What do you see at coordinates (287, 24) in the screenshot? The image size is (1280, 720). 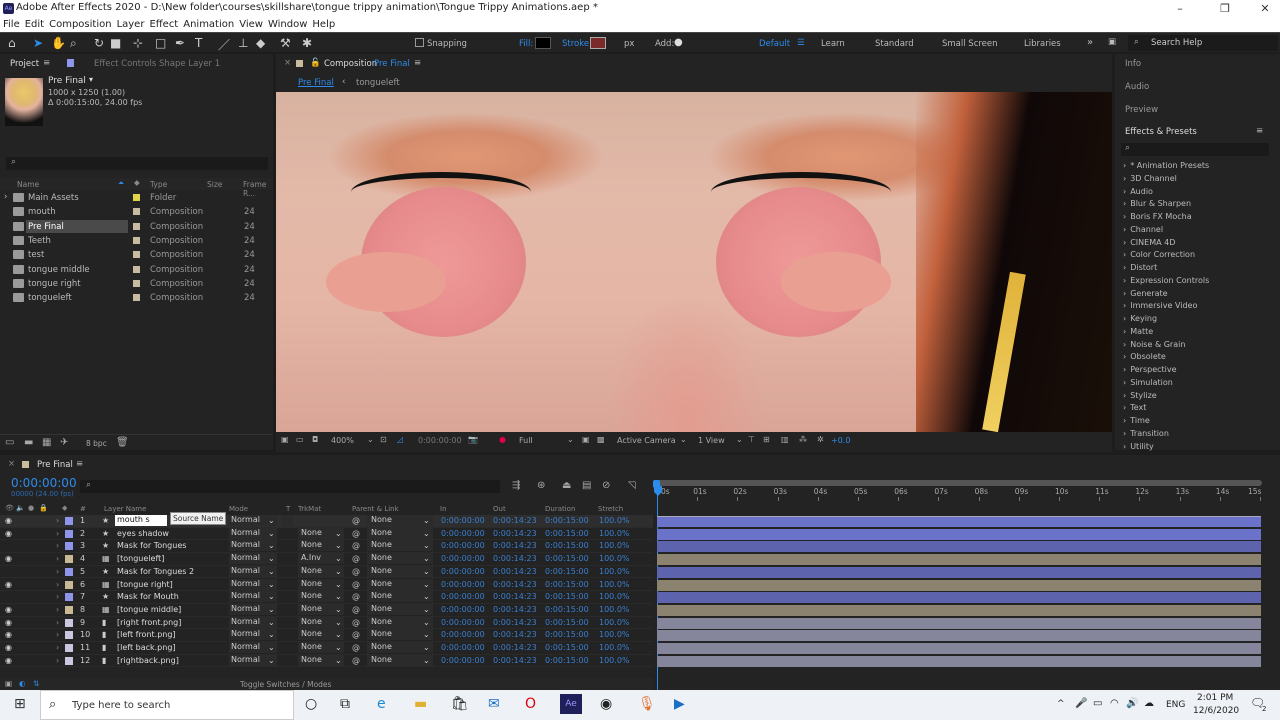 I see `menu-window: Window` at bounding box center [287, 24].